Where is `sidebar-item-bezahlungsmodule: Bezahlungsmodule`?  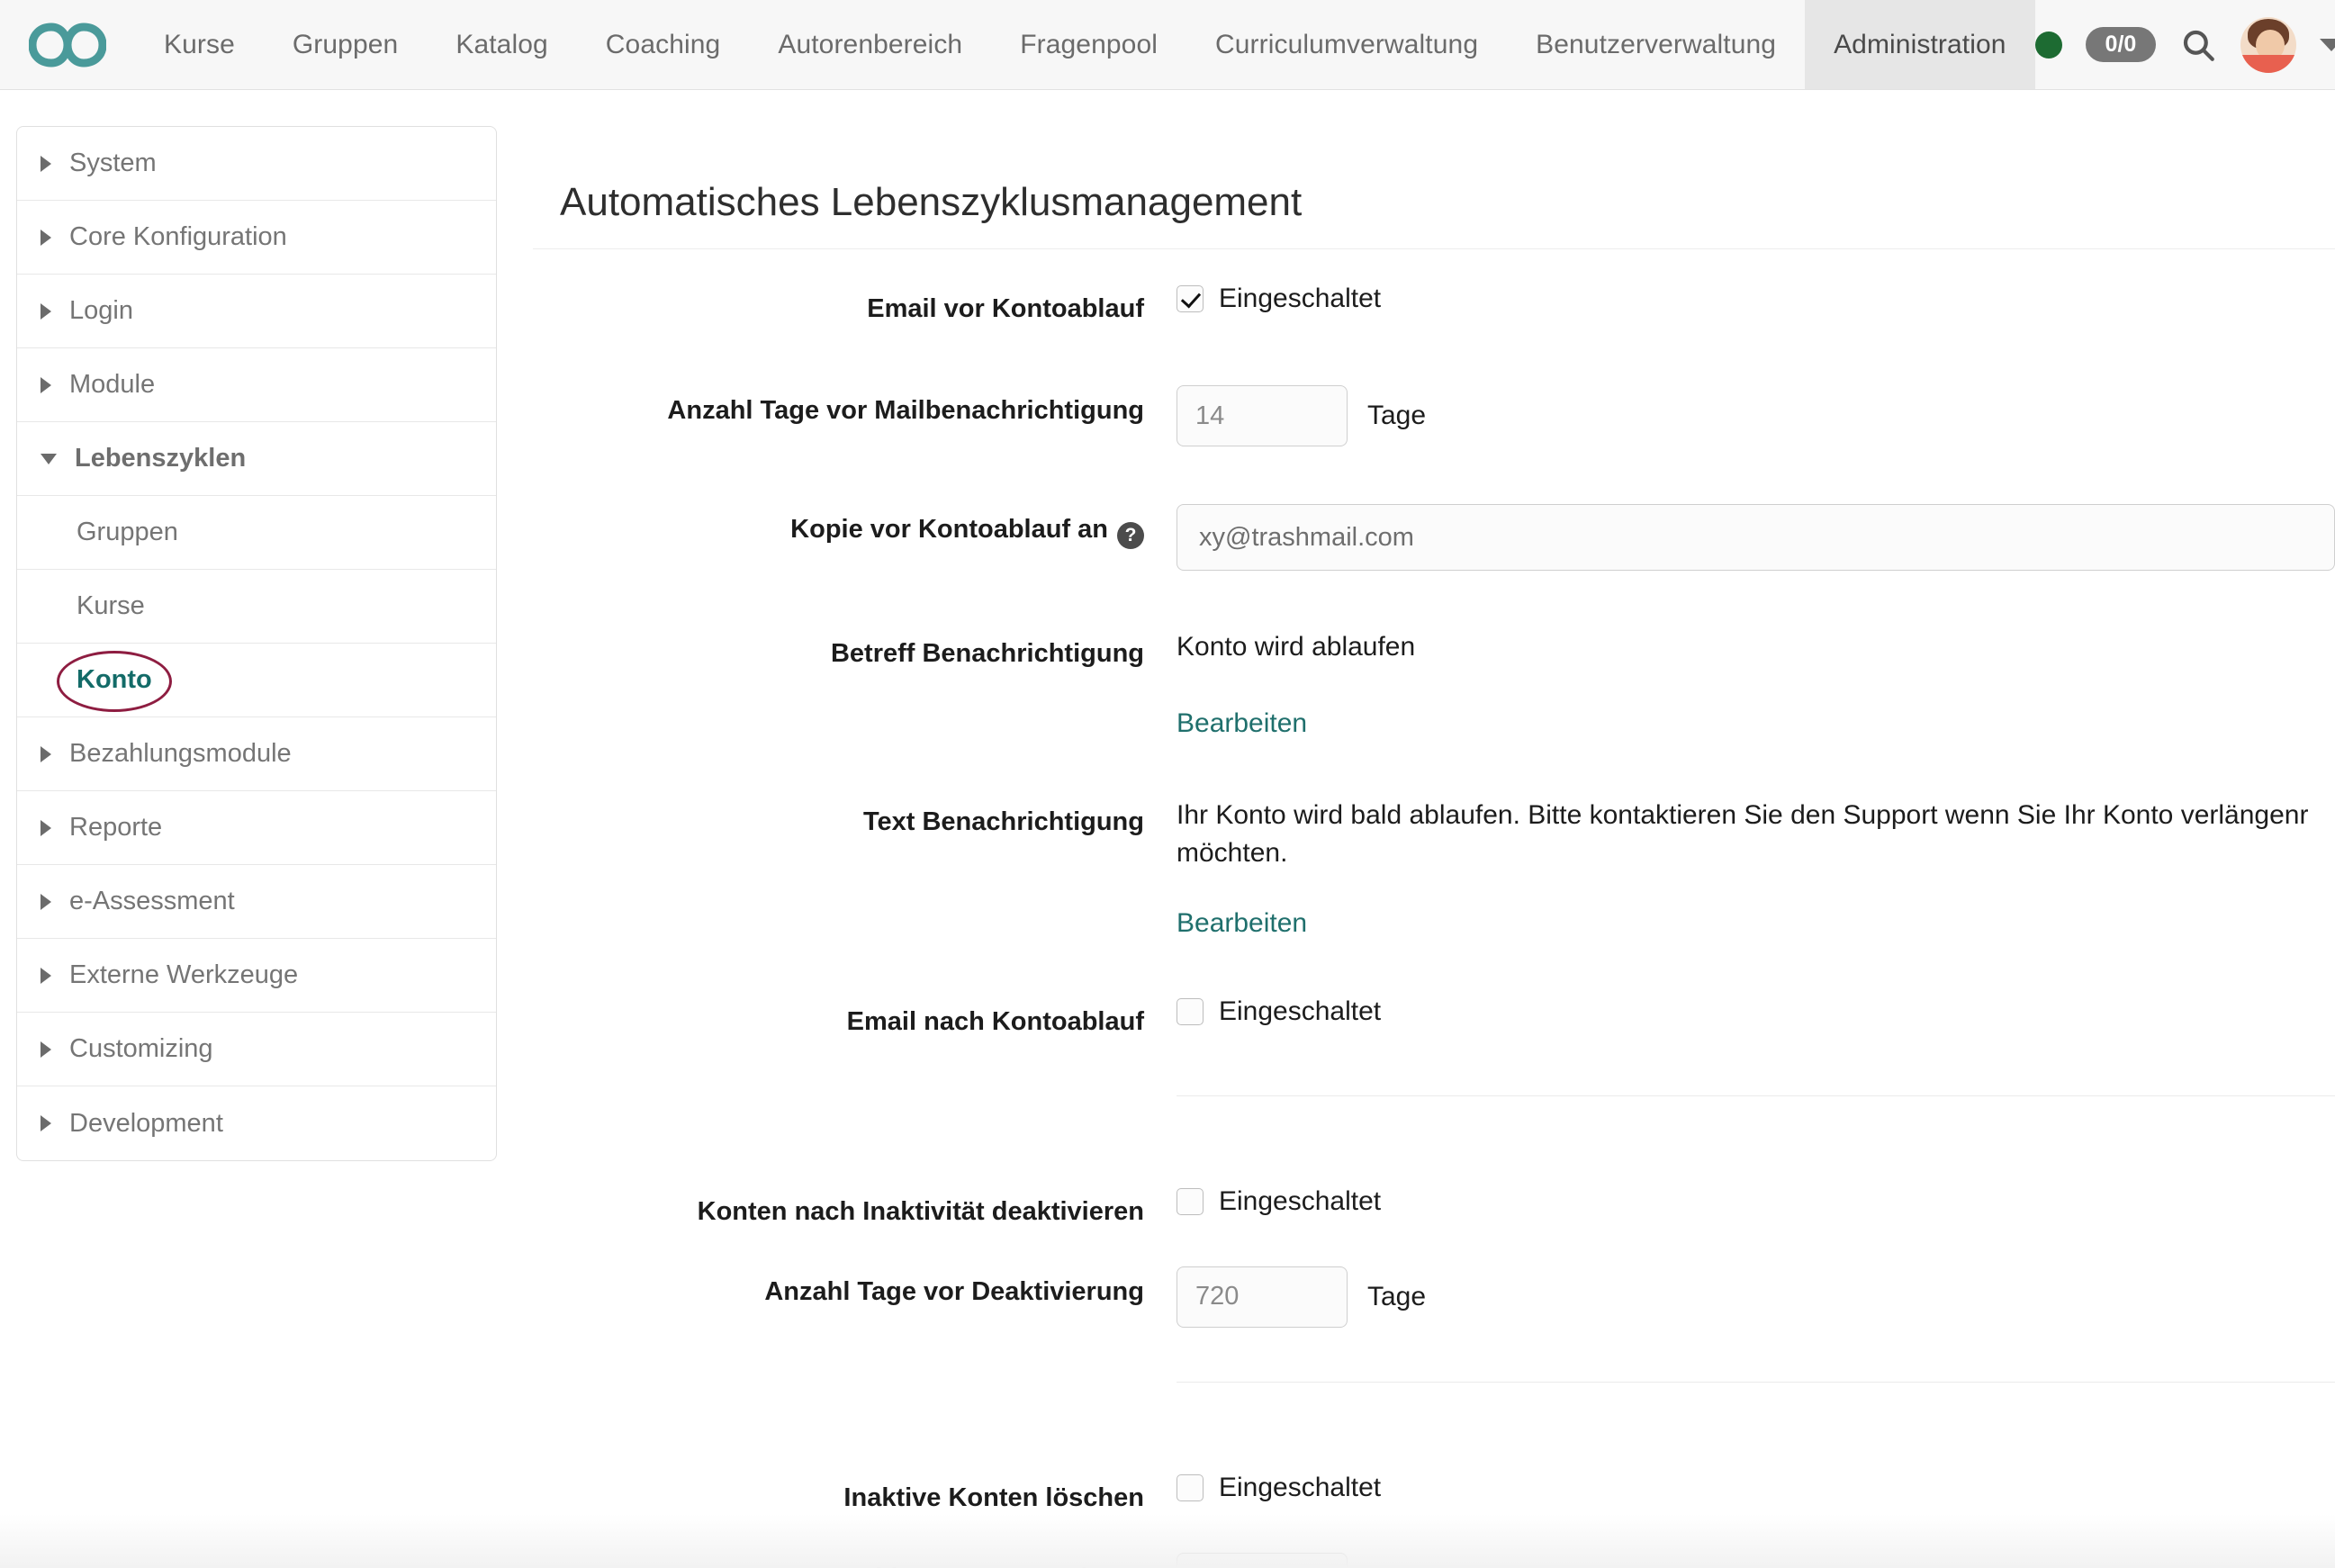 sidebar-item-bezahlungsmodule: Bezahlungsmodule is located at coordinates (256, 754).